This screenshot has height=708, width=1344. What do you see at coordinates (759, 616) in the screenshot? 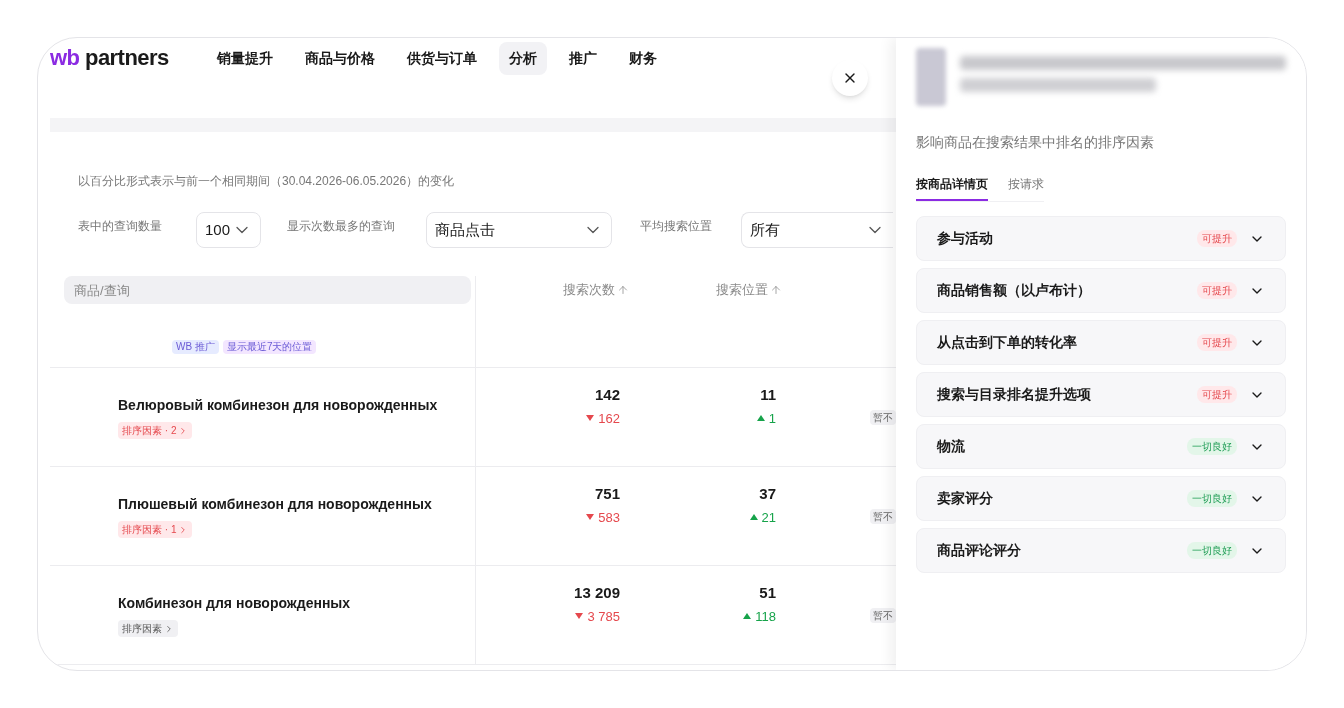
I see `change-value: 118` at bounding box center [759, 616].